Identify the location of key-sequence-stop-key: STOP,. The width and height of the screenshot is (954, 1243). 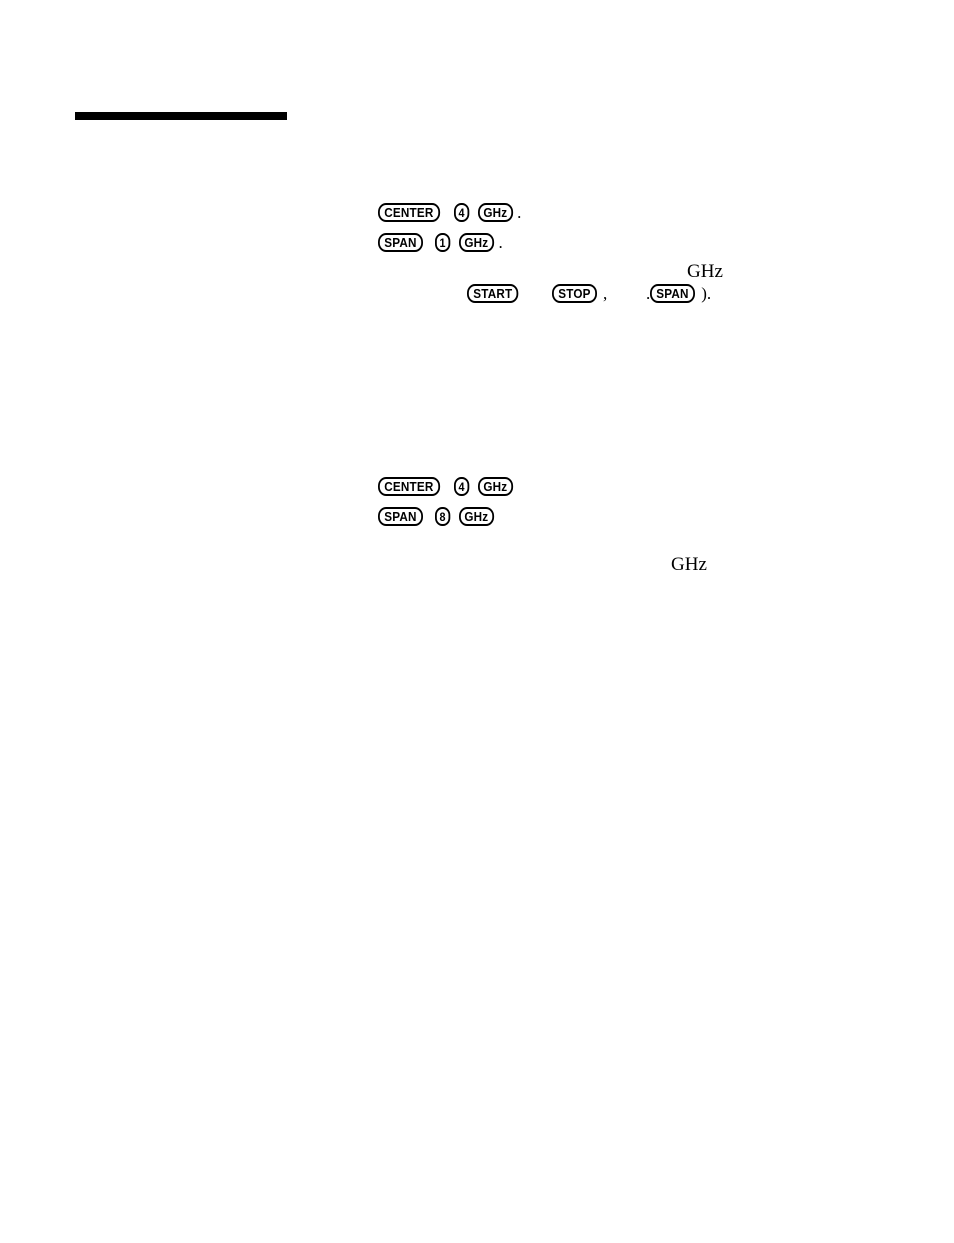
(579, 293).